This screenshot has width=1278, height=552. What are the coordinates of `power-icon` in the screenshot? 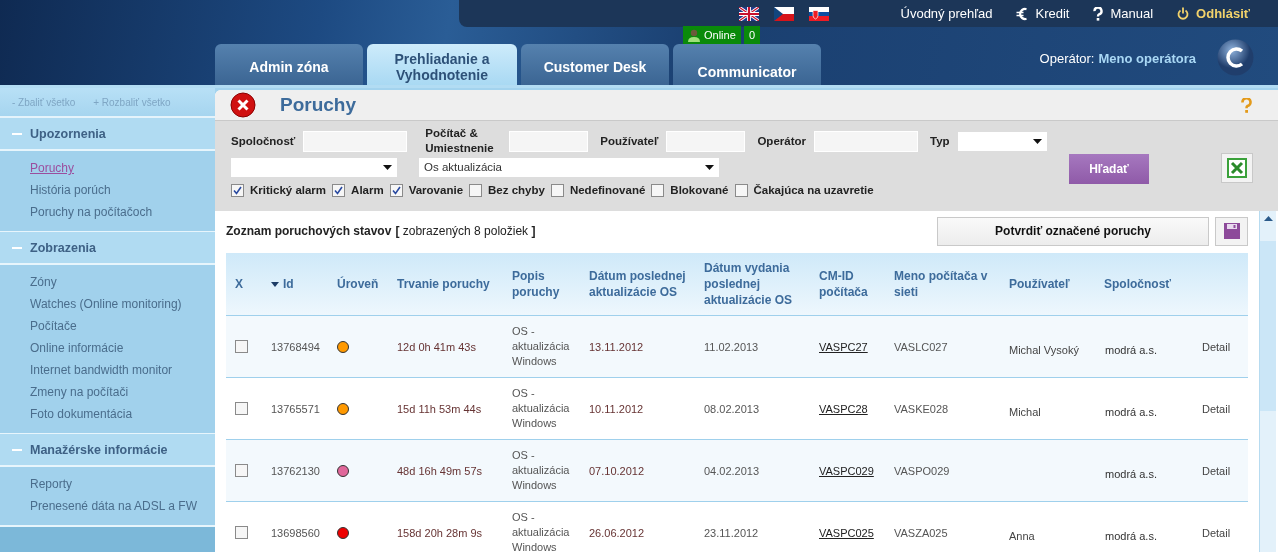 It's located at (1183, 13).